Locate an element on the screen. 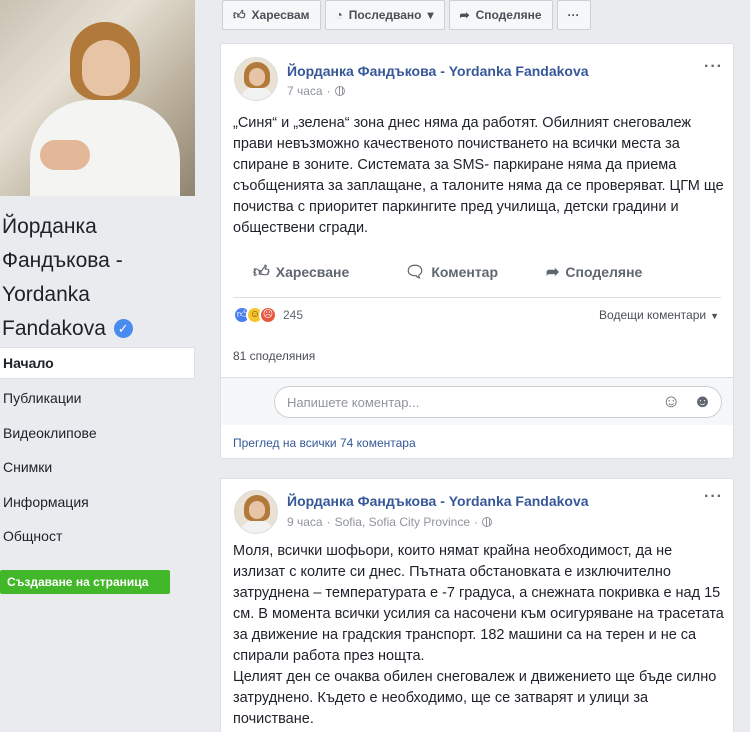  nav-item-videos: Видеоклипове is located at coordinates (97, 433).